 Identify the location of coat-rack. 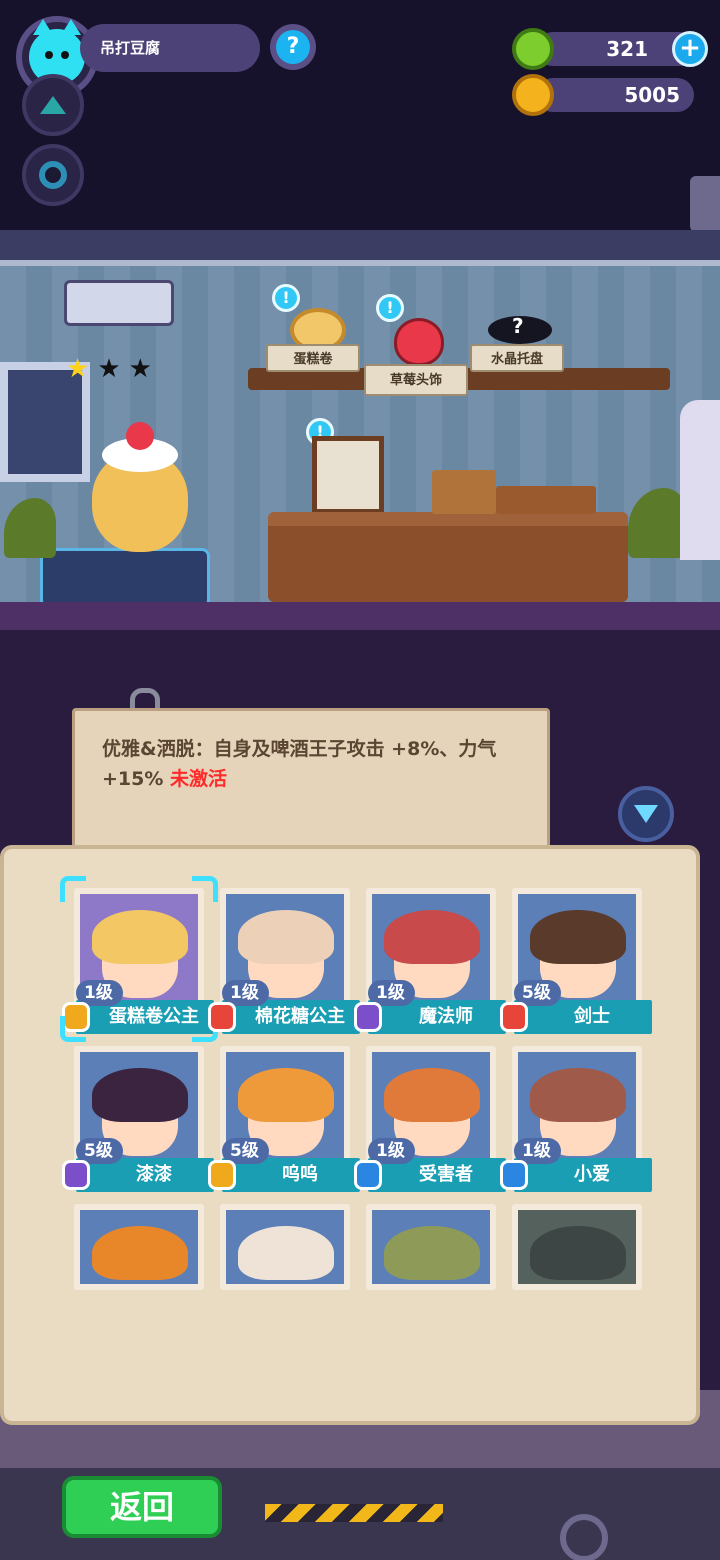
(700, 480).